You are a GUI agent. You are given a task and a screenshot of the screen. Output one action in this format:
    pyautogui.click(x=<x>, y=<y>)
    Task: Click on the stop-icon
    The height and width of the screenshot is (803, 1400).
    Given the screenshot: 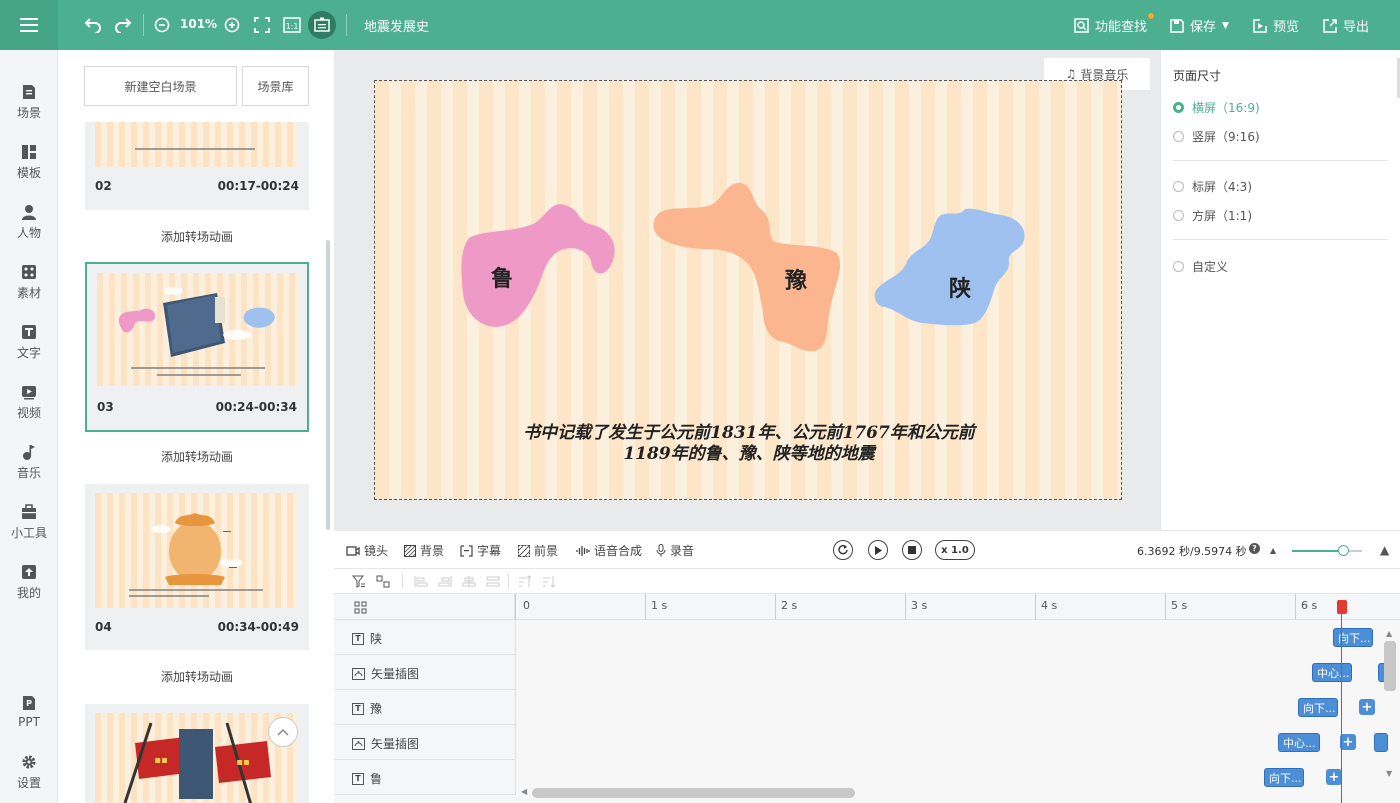 What is the action you would take?
    pyautogui.click(x=912, y=550)
    